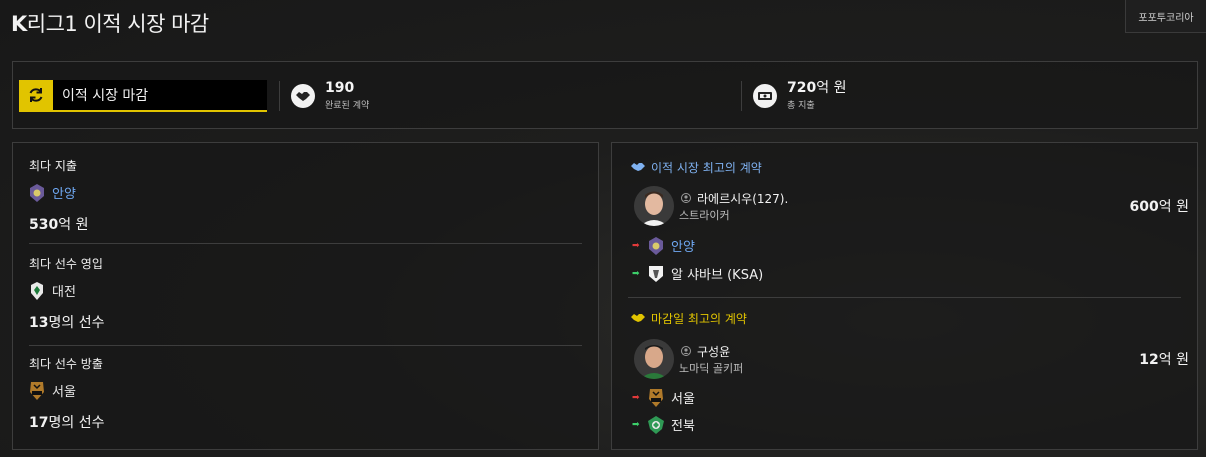 Image resolution: width=1206 pixels, height=457 pixels. Describe the element at coordinates (1159, 207) in the screenshot. I see `transfer-fee: 600억 원` at that location.